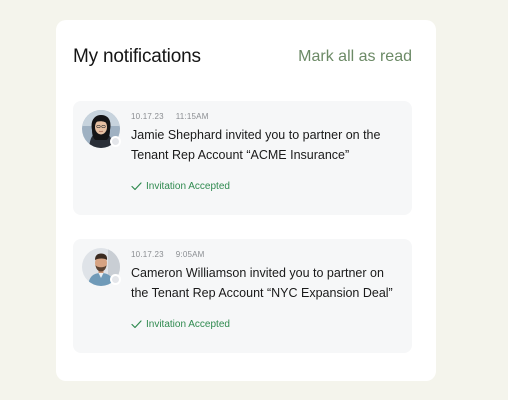 The height and width of the screenshot is (400, 508). I want to click on notification-time: 11:15AM, so click(192, 116).